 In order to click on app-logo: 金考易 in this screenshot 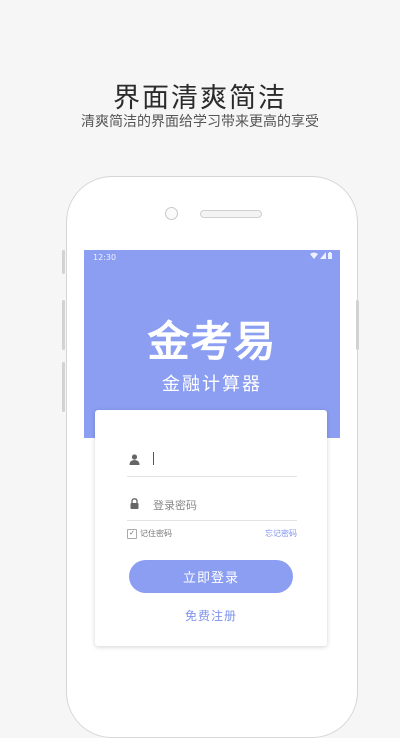, I will do `click(212, 341)`.